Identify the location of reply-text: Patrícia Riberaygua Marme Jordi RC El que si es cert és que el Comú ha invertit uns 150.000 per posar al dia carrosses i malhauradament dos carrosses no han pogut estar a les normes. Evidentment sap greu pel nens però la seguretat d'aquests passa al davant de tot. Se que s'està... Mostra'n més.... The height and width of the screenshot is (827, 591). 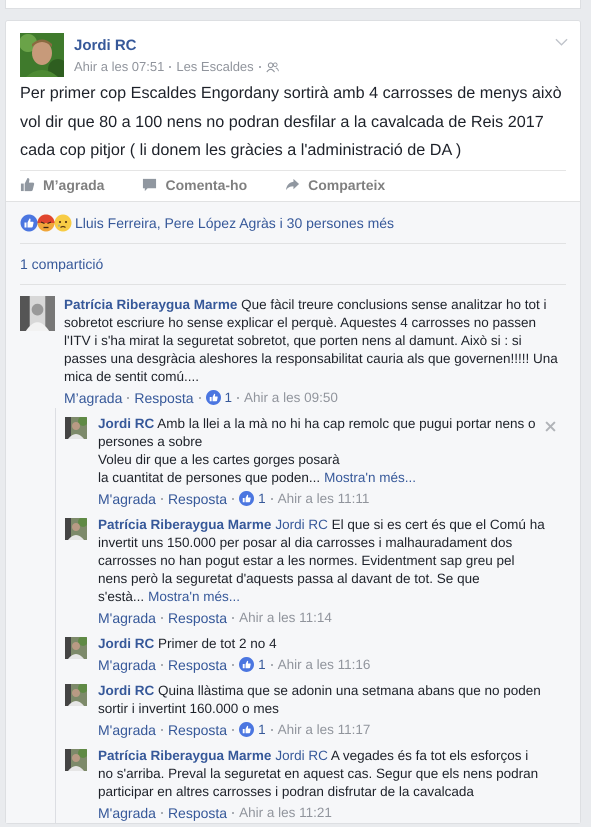
(321, 561).